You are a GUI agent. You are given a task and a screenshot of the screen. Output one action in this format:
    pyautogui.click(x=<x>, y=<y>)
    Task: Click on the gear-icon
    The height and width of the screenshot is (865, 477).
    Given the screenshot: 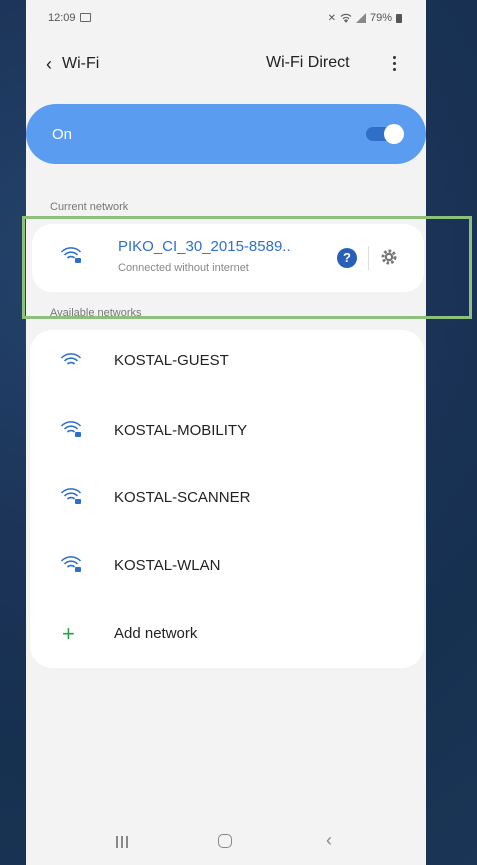 What is the action you would take?
    pyautogui.click(x=389, y=257)
    